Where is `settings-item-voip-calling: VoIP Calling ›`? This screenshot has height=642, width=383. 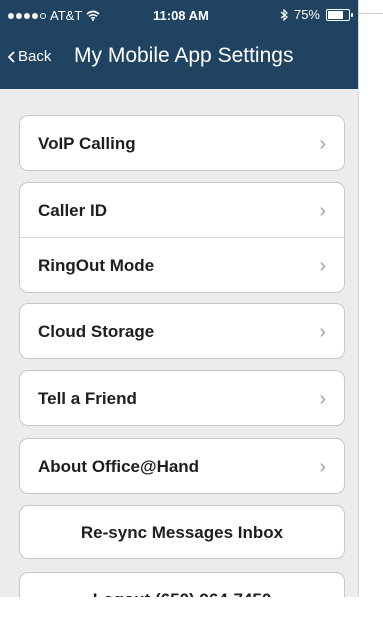
settings-item-voip-calling: VoIP Calling › is located at coordinates (182, 143).